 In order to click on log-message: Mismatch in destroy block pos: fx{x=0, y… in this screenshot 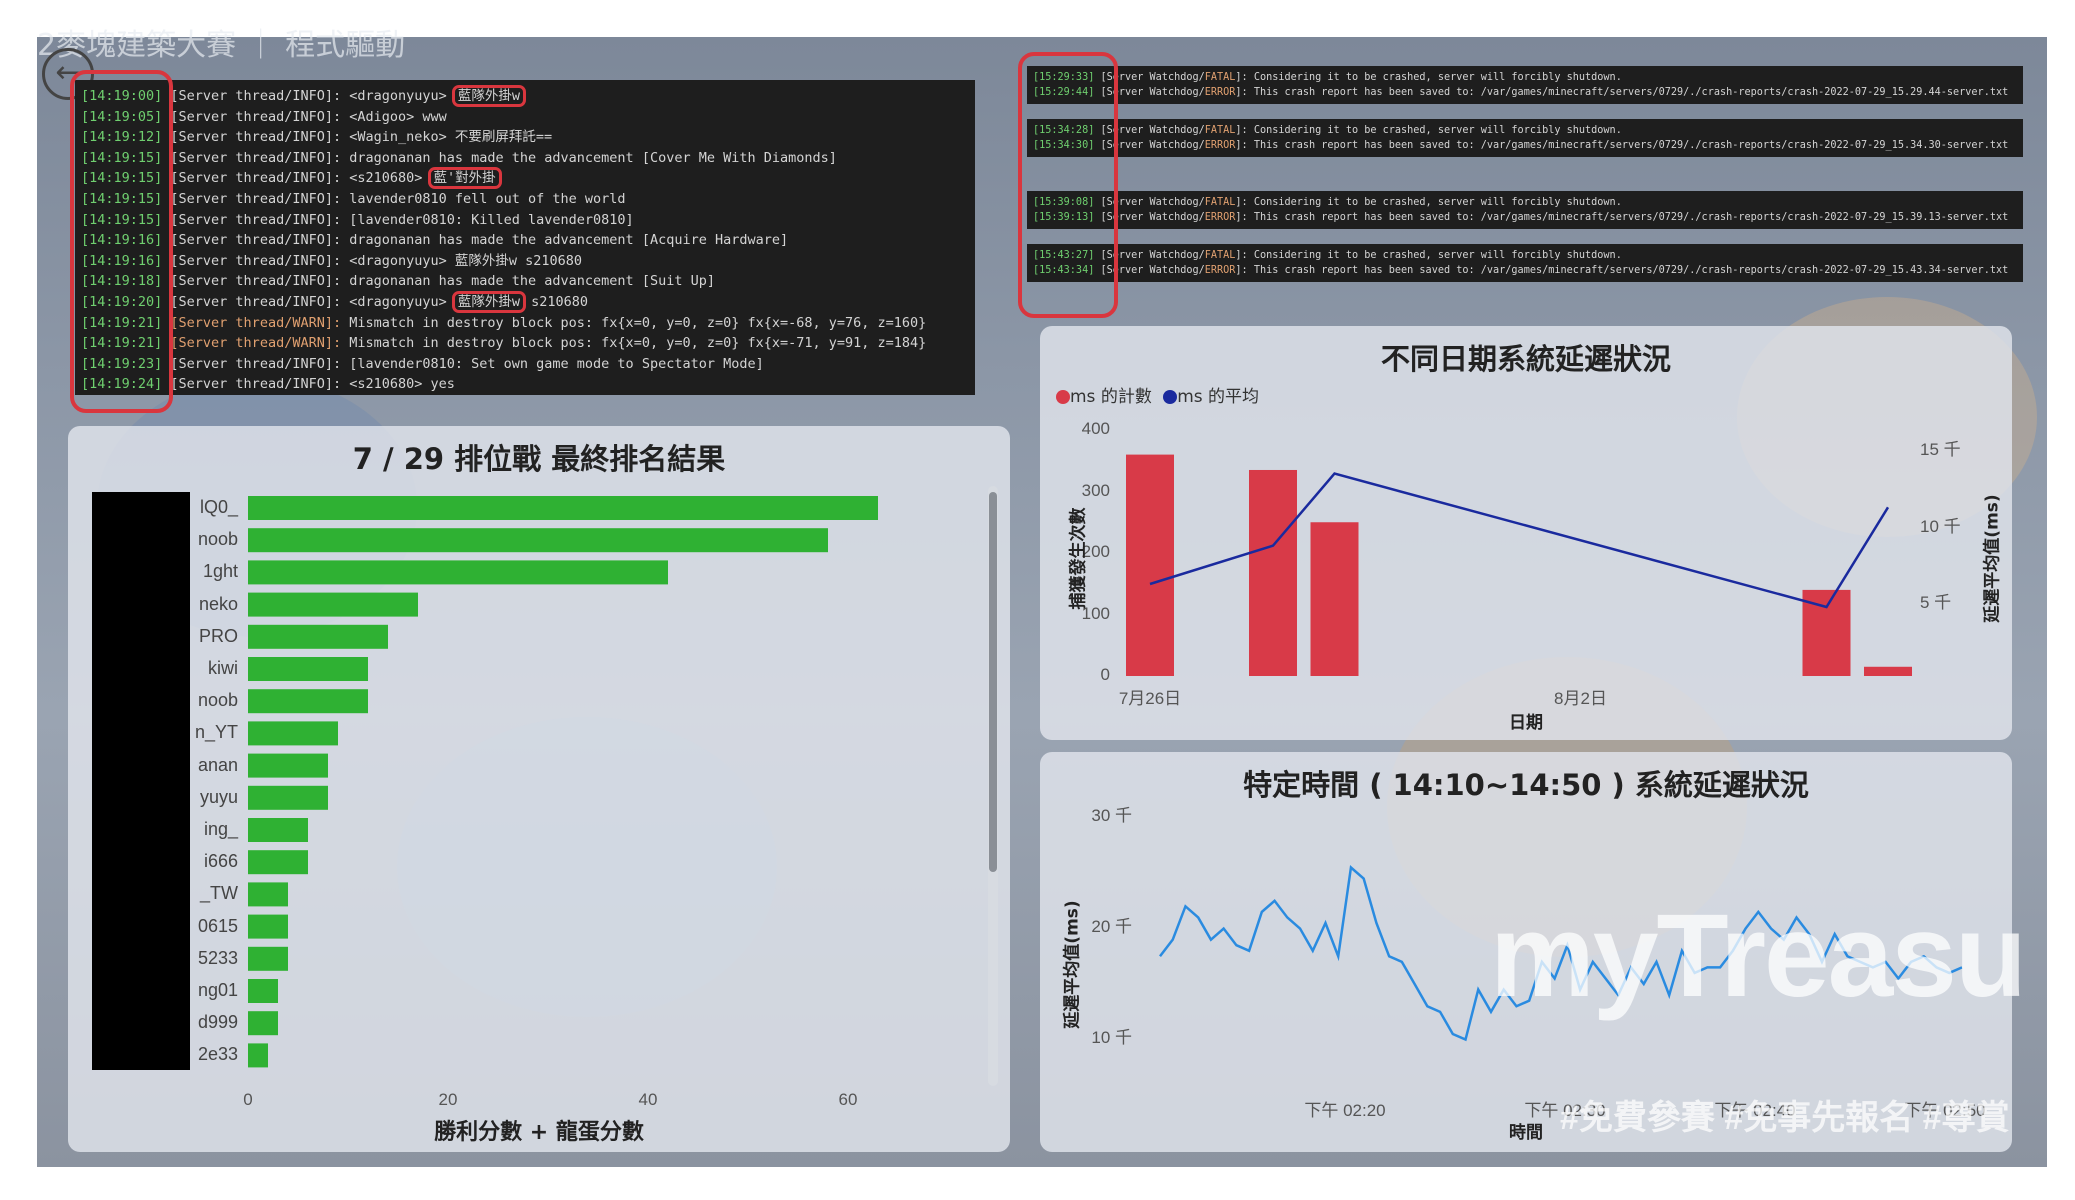, I will do `click(638, 343)`.